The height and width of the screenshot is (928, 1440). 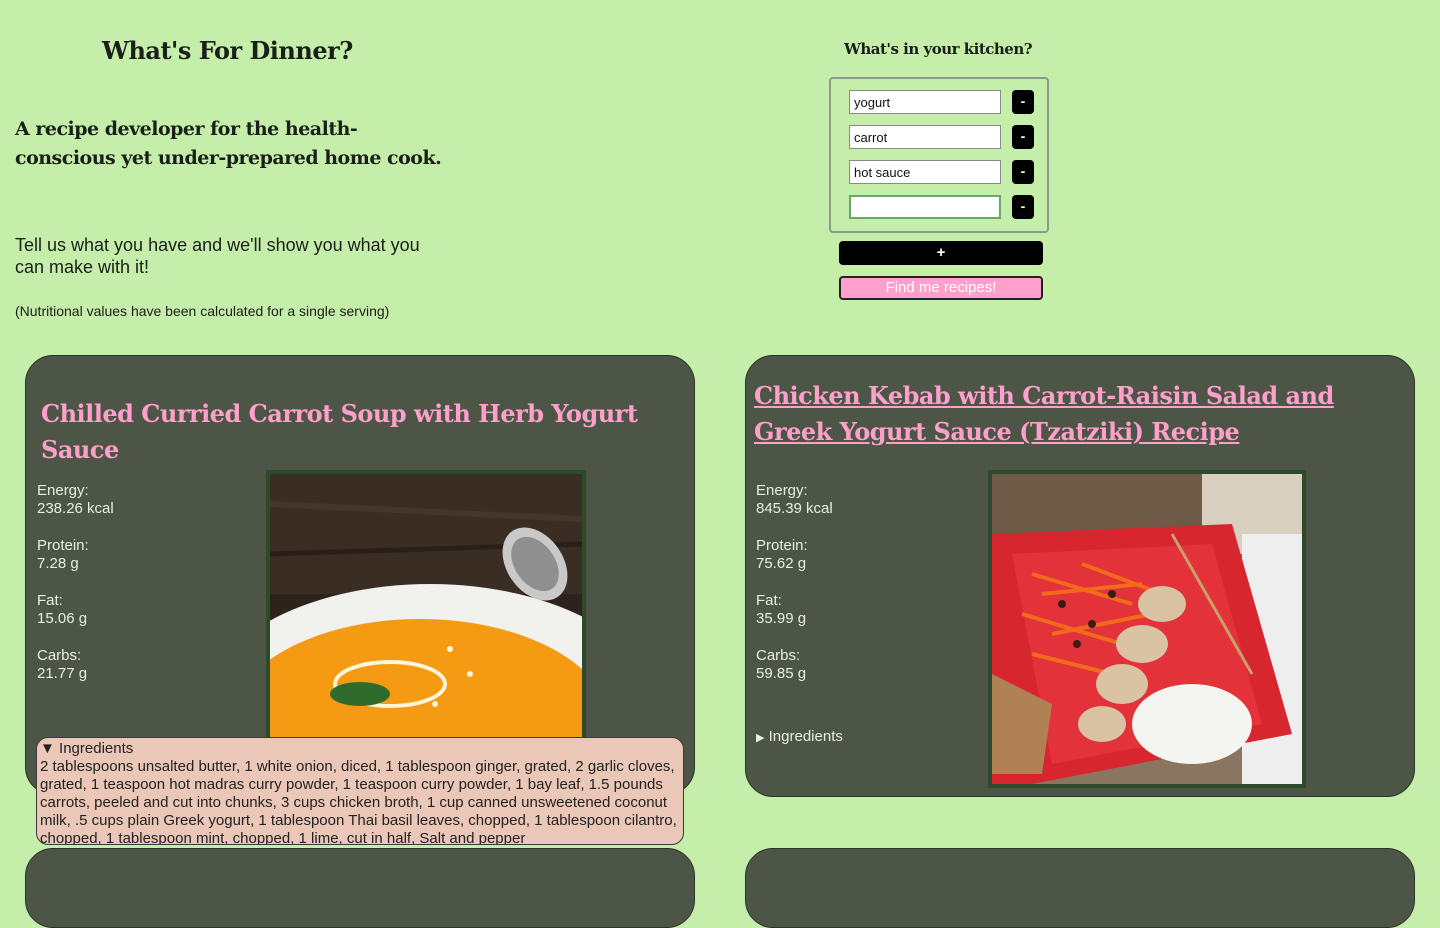 What do you see at coordinates (360, 749) in the screenshot?
I see `ingredients-toggle: ▼ Ingredients` at bounding box center [360, 749].